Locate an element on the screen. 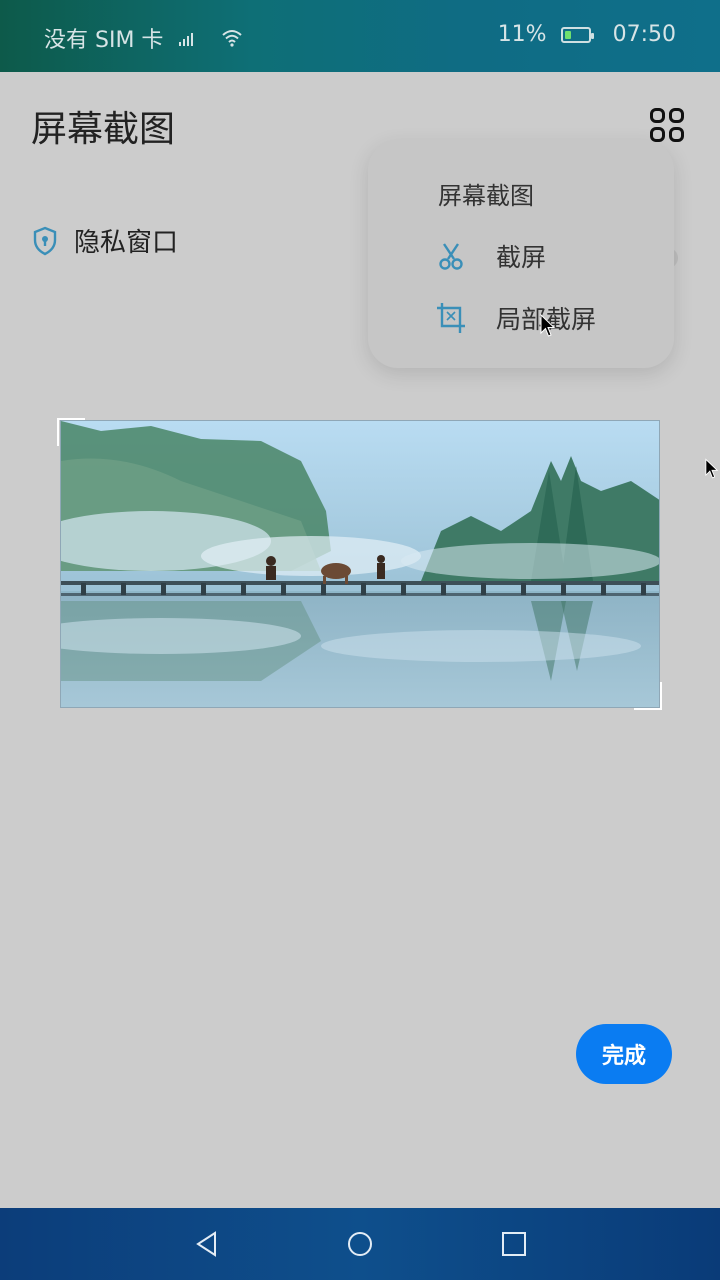 The width and height of the screenshot is (720, 1280). menu-item-partial-screenshot: 局部截屏 is located at coordinates (516, 318).